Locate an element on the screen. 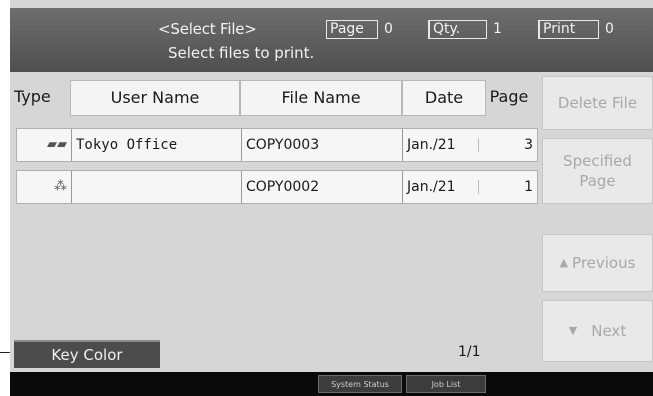 This screenshot has width=653, height=396. page-counter: Page 0 is located at coordinates (359, 29).